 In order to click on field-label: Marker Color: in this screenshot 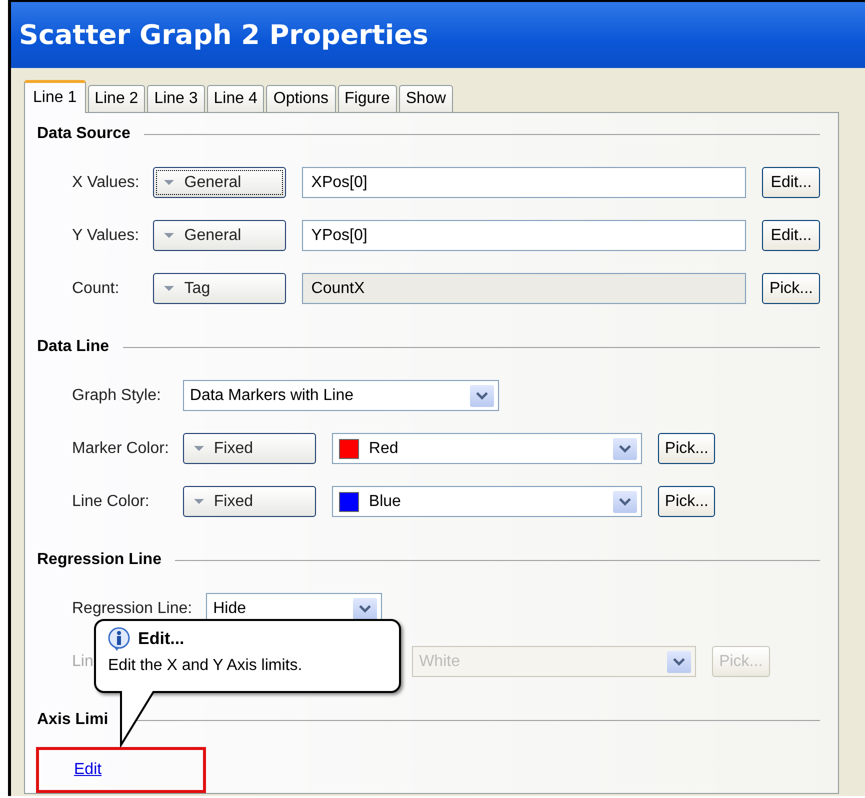, I will do `click(120, 449)`.